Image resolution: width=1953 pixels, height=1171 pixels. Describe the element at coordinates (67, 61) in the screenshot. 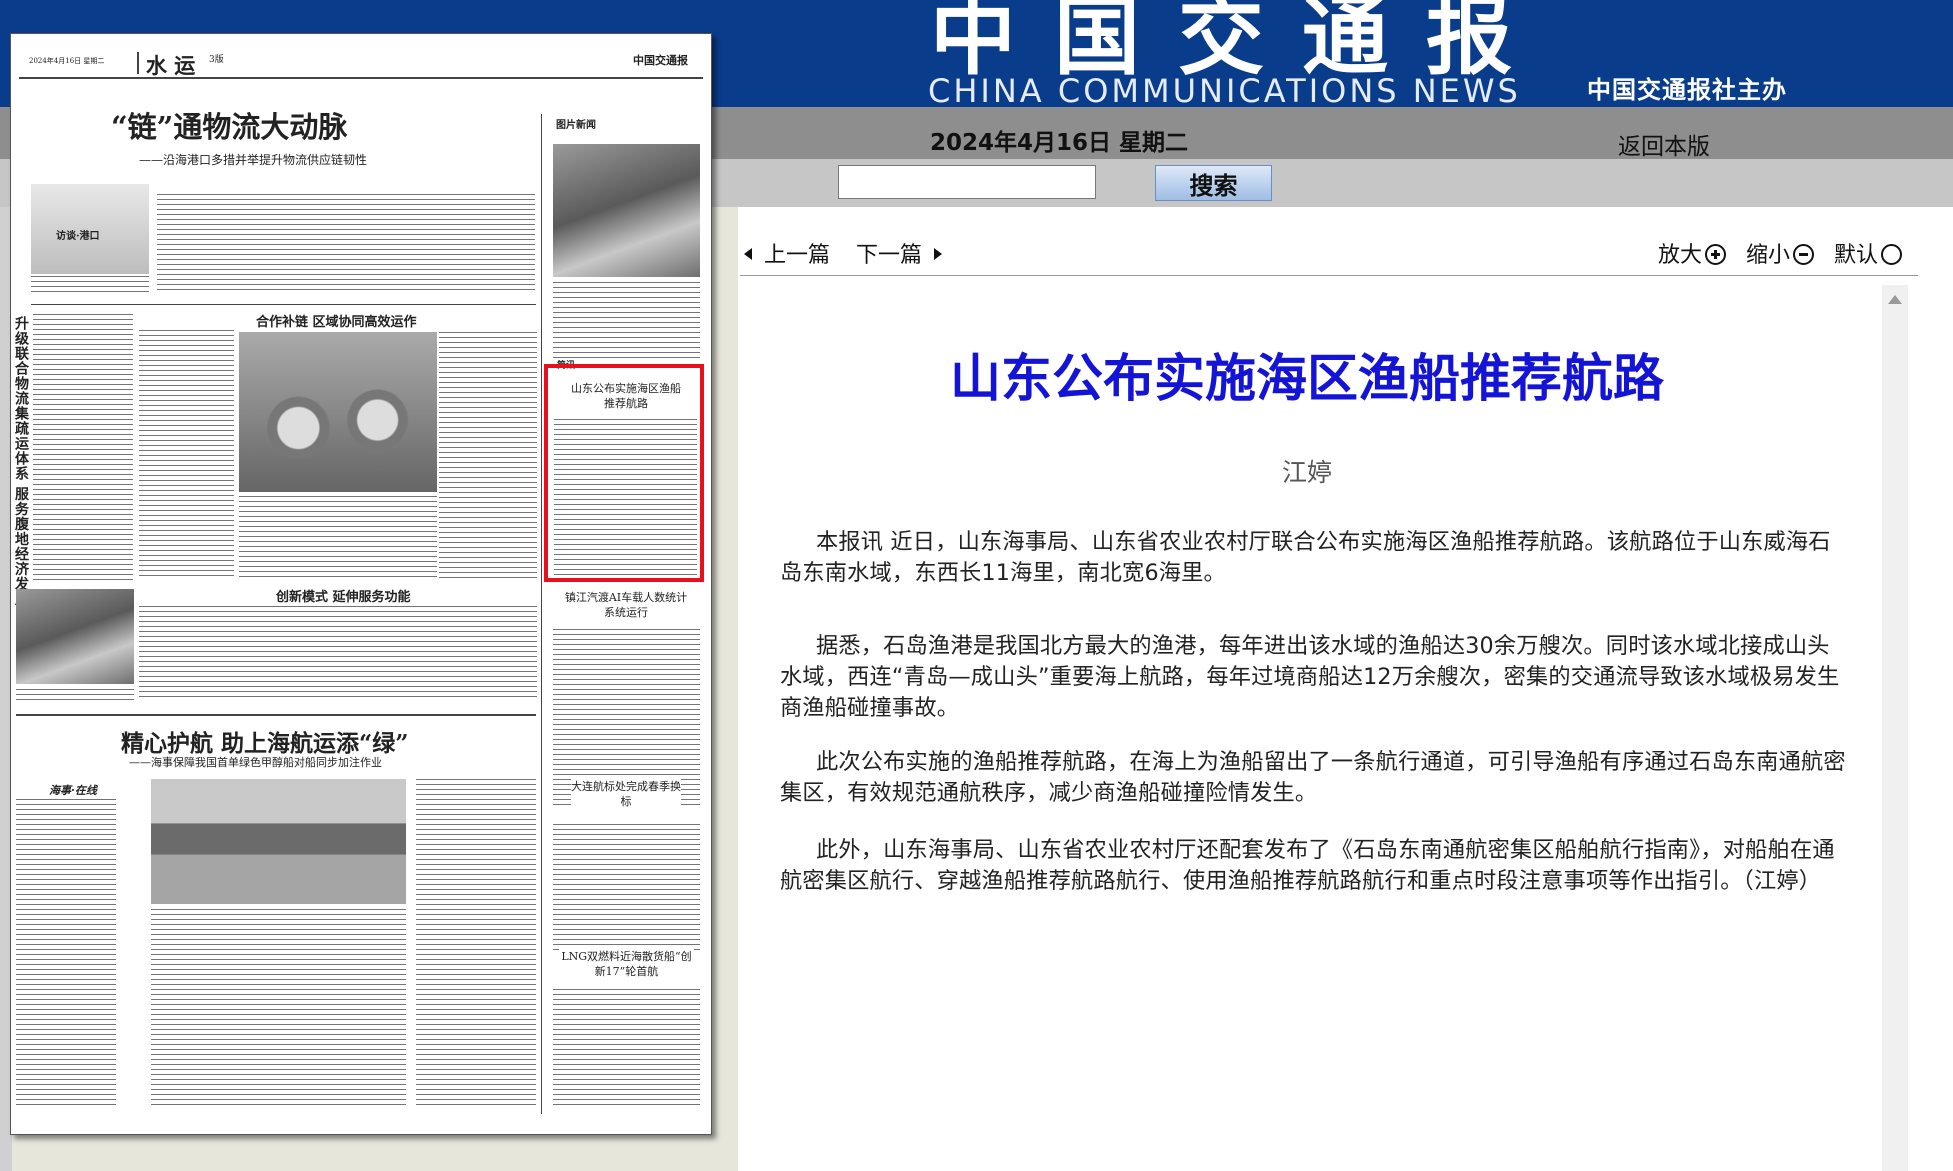

I see `np-page-date: 2024年4月16日 星期二` at that location.